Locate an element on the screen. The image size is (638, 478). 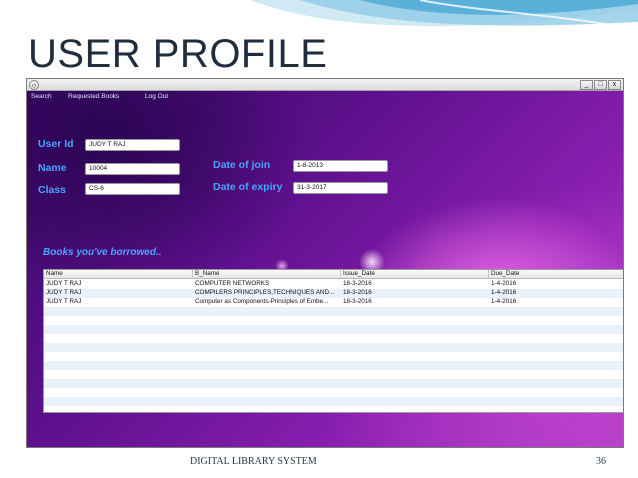
name-field: 10004 is located at coordinates (132, 169).